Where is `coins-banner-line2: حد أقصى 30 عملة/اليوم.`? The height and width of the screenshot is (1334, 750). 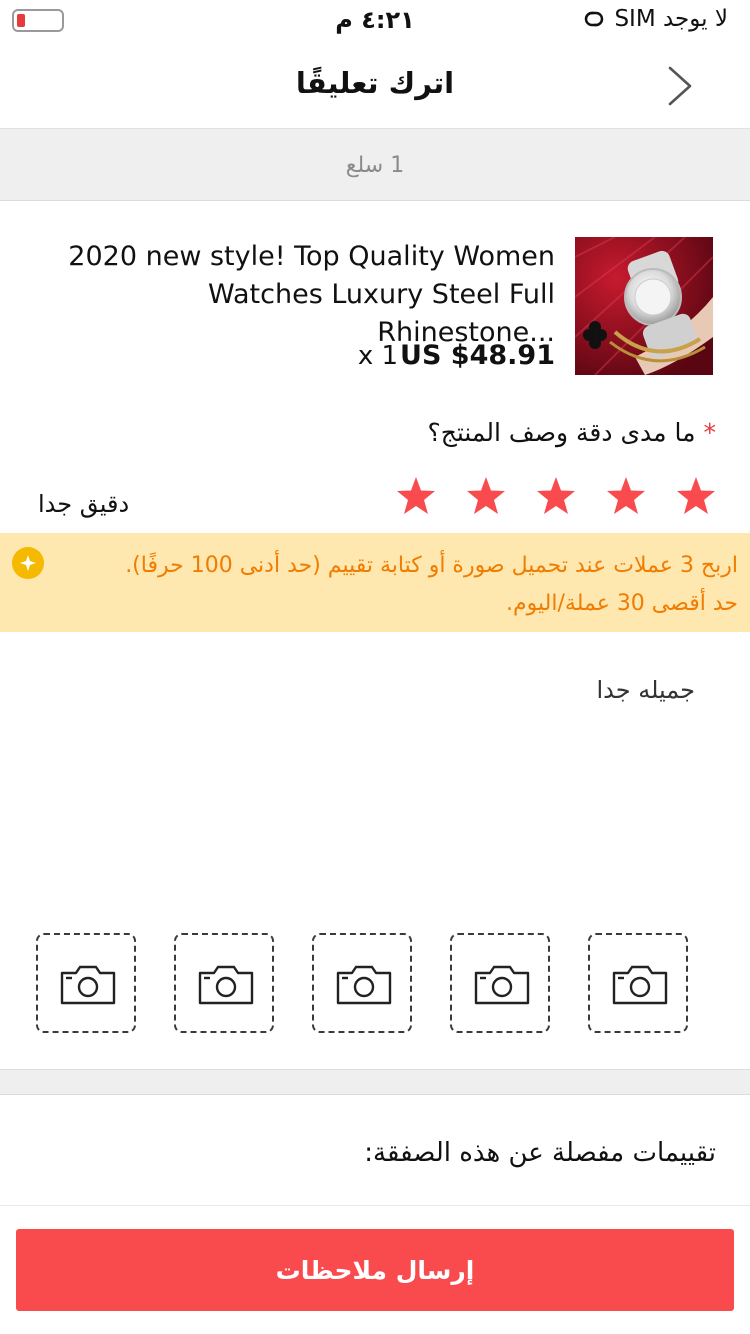 coins-banner-line2: حد أقصى 30 عملة/اليوم. is located at coordinates (622, 603).